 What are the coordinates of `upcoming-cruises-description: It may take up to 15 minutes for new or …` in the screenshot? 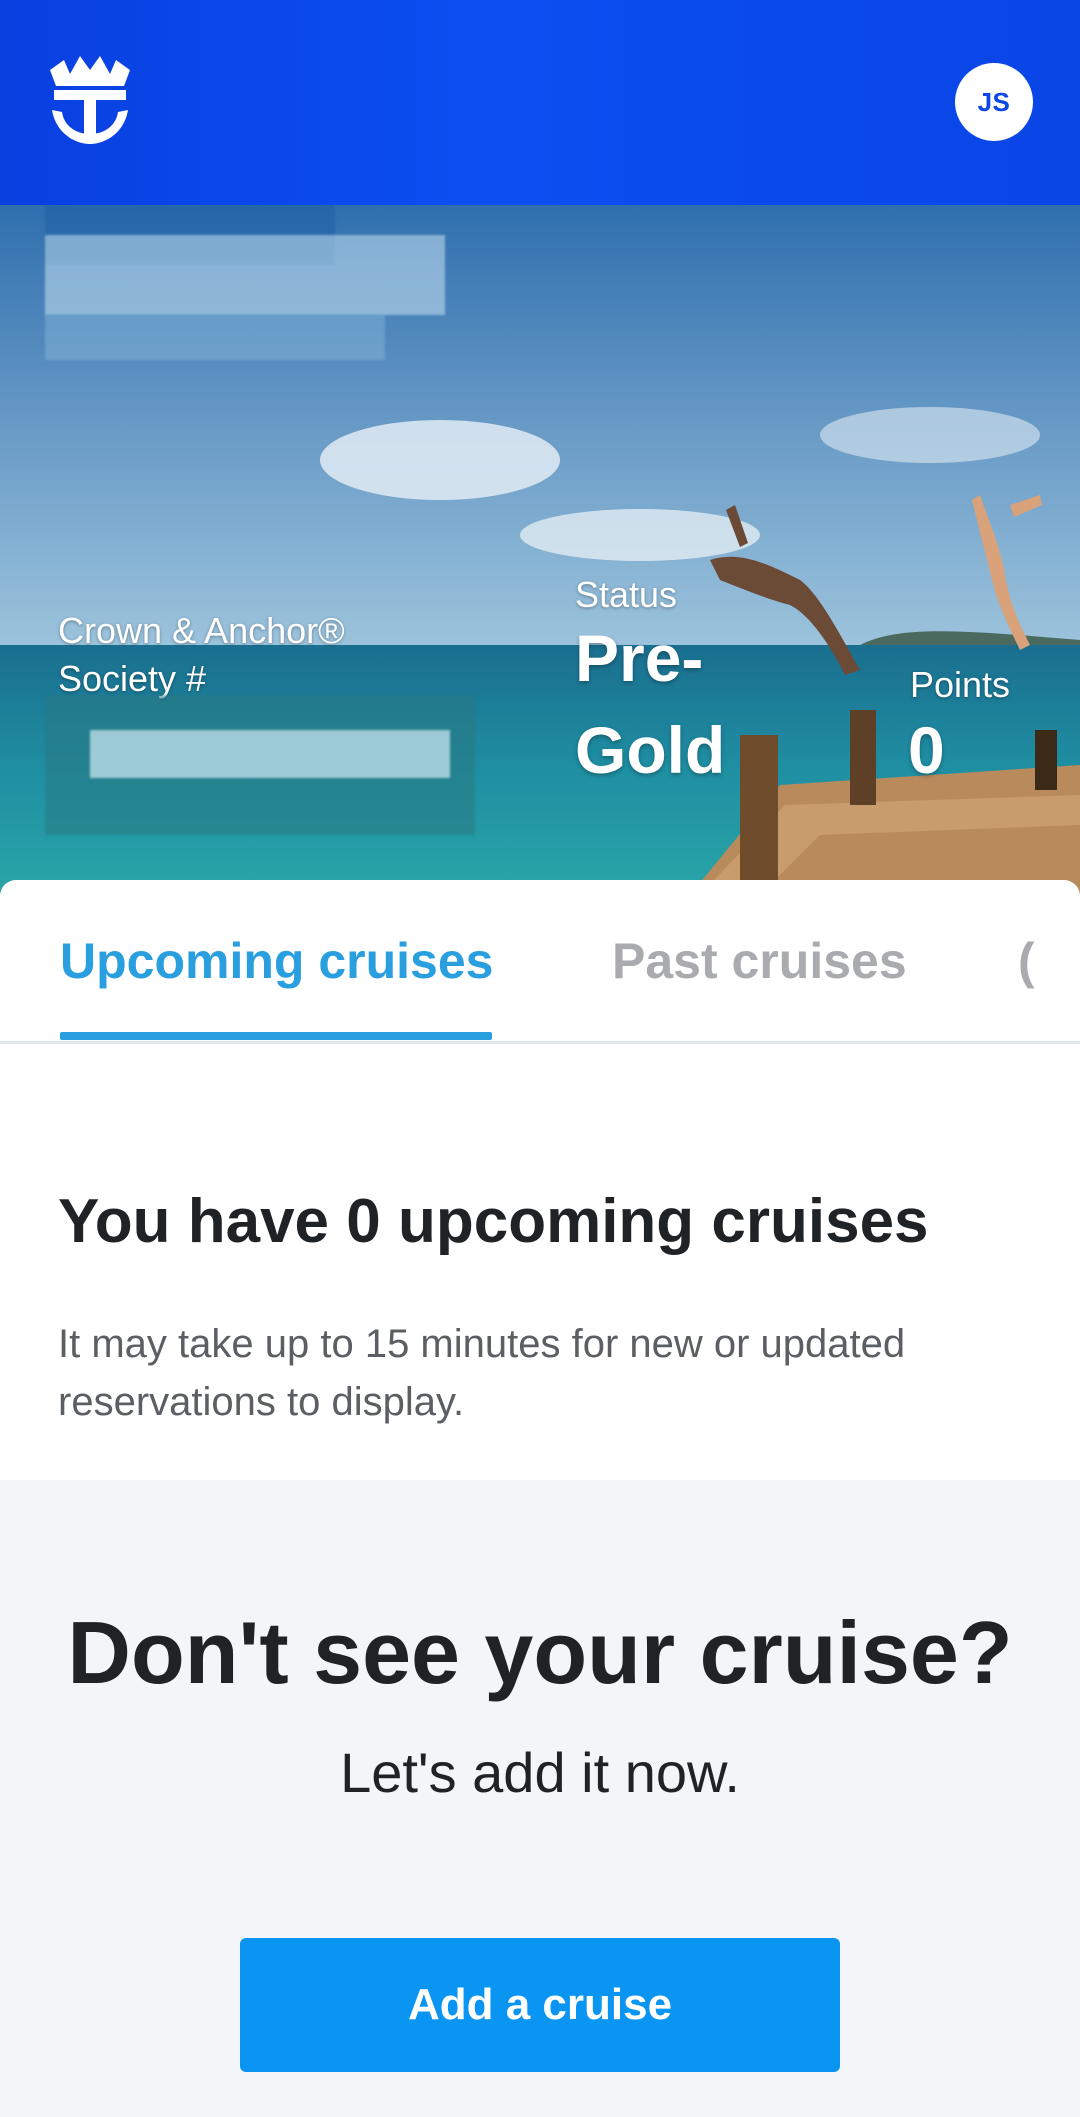 It's located at (482, 1373).